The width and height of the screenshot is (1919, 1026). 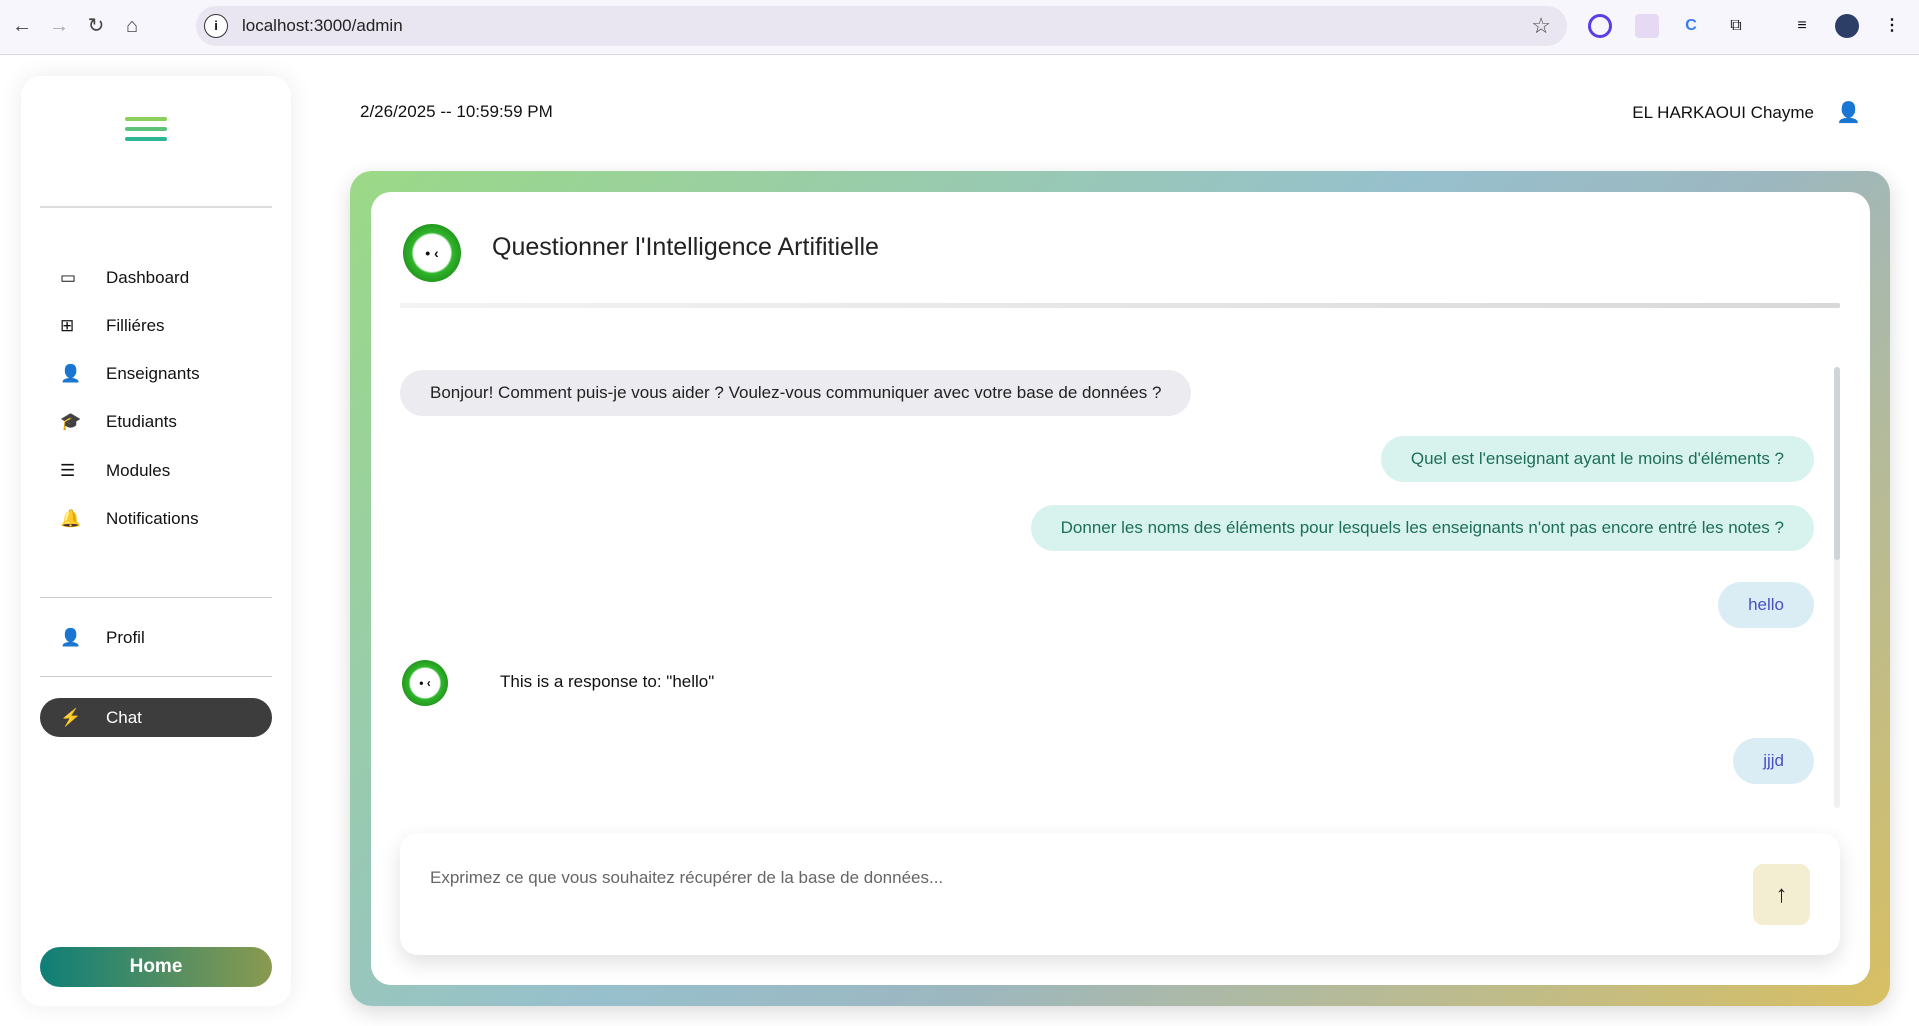 What do you see at coordinates (132, 26) in the screenshot?
I see `home-icon: ⌂` at bounding box center [132, 26].